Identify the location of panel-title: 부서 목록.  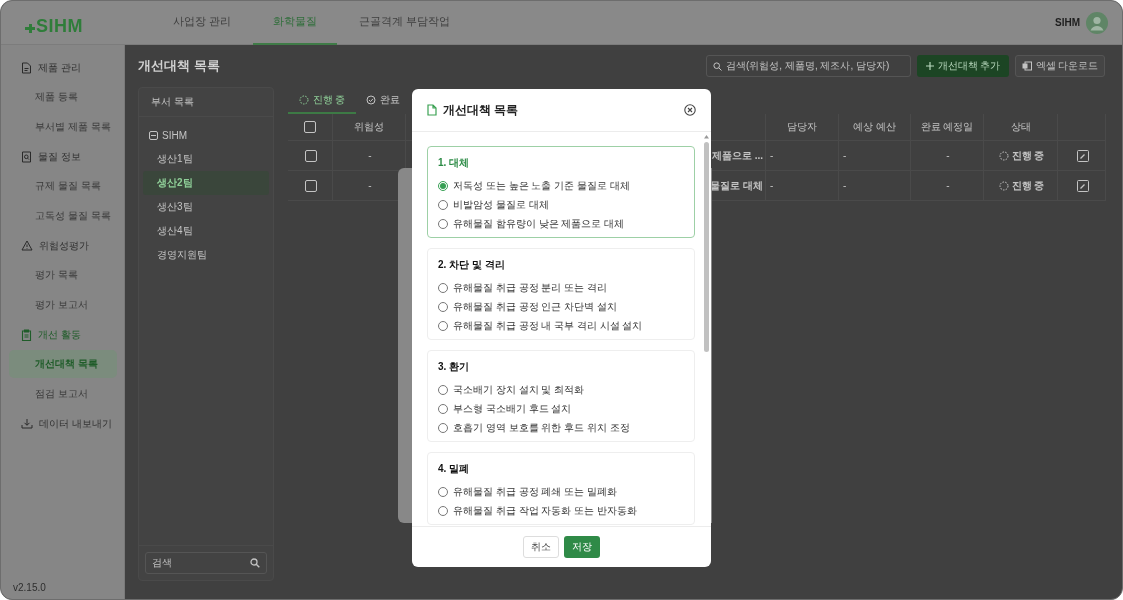
(206, 102).